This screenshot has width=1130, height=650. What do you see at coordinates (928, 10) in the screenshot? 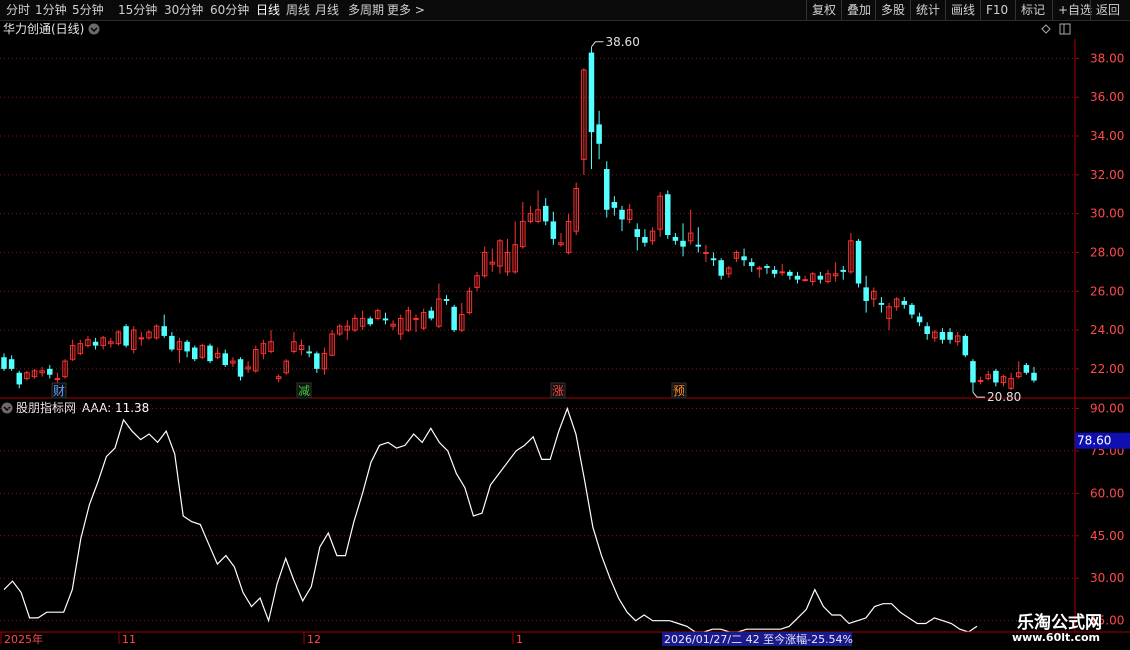
I see `tool-button-3: 统计` at bounding box center [928, 10].